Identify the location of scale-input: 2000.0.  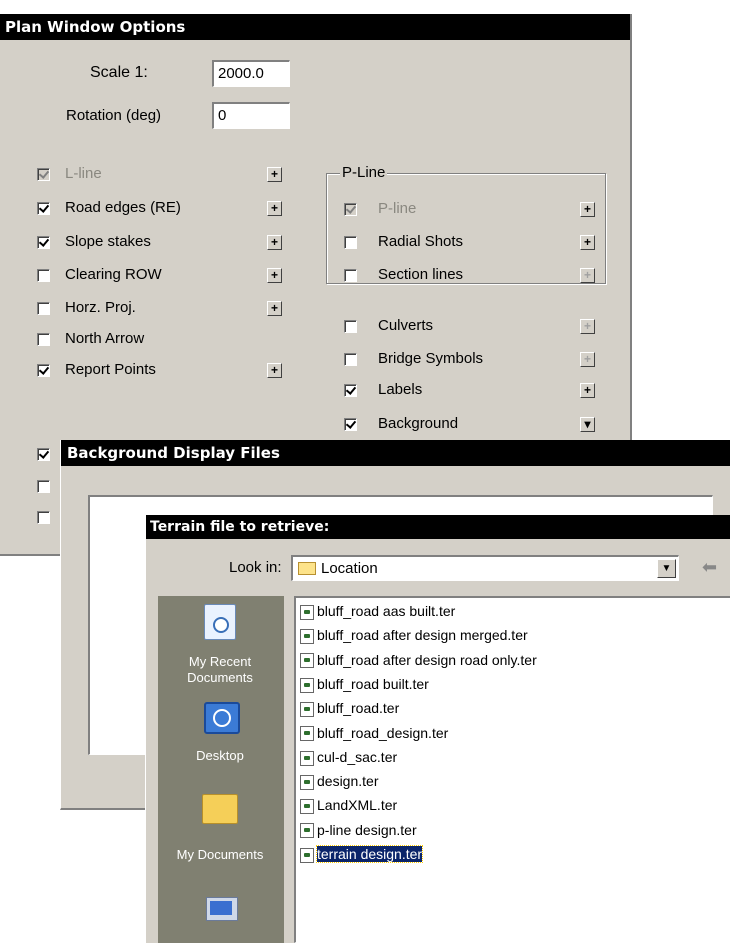
(251, 73).